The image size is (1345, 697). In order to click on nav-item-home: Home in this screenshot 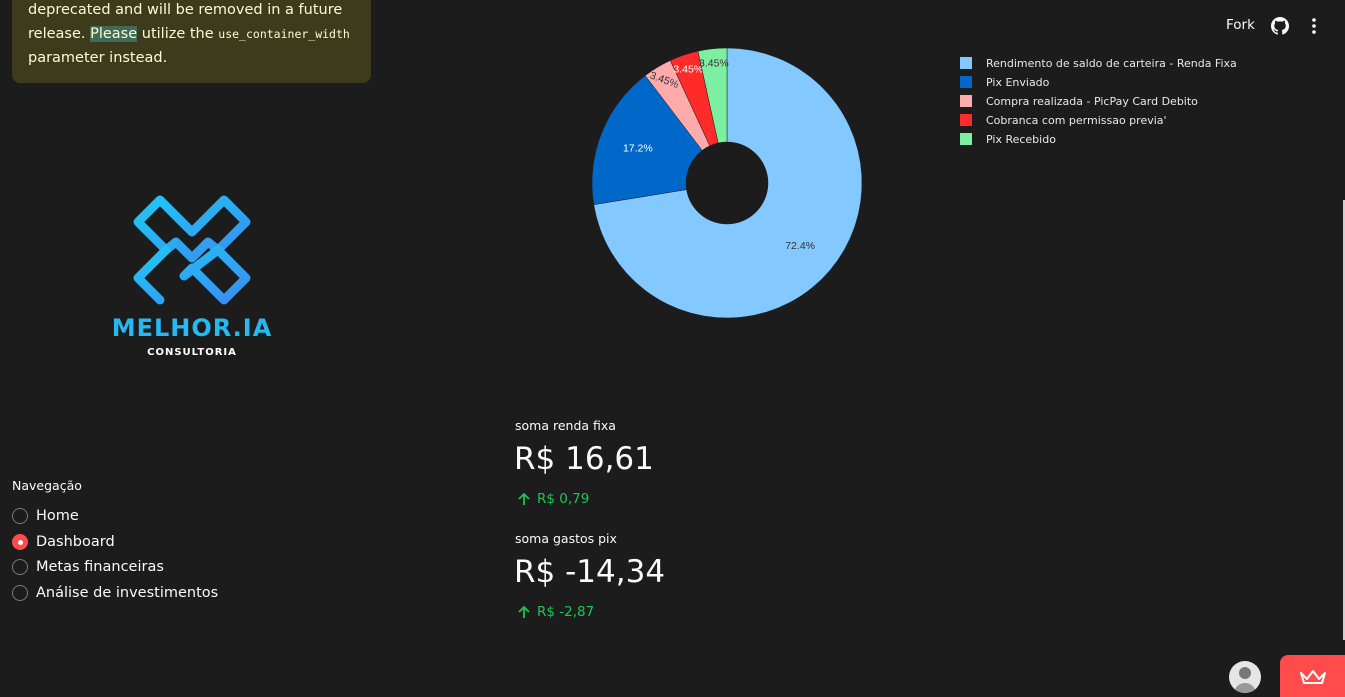, I will do `click(45, 516)`.